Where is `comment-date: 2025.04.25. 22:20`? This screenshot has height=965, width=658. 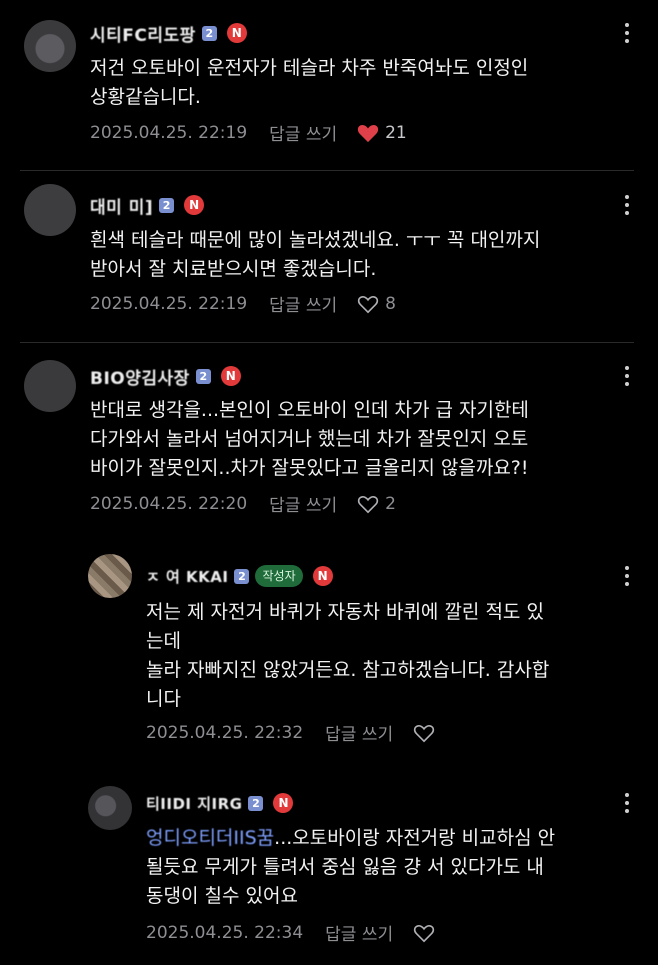
comment-date: 2025.04.25. 22:20 is located at coordinates (169, 503).